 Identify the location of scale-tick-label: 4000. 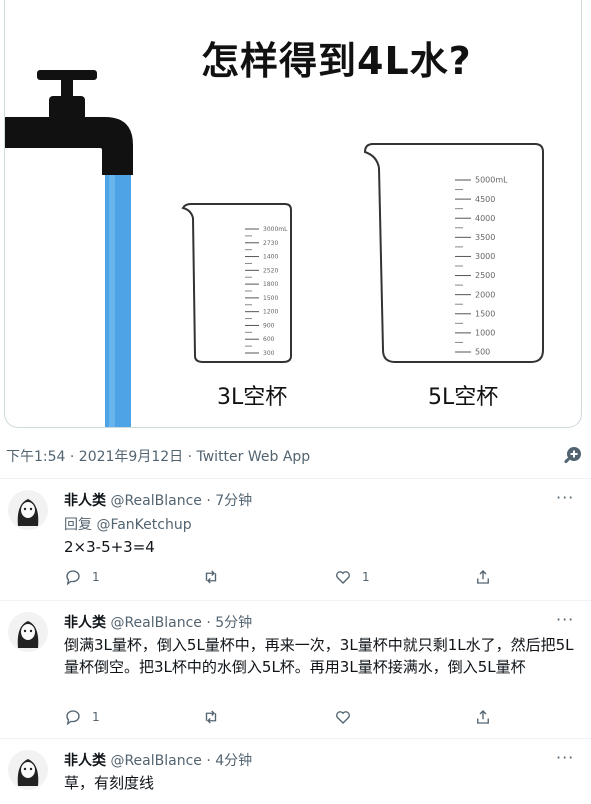
(485, 218).